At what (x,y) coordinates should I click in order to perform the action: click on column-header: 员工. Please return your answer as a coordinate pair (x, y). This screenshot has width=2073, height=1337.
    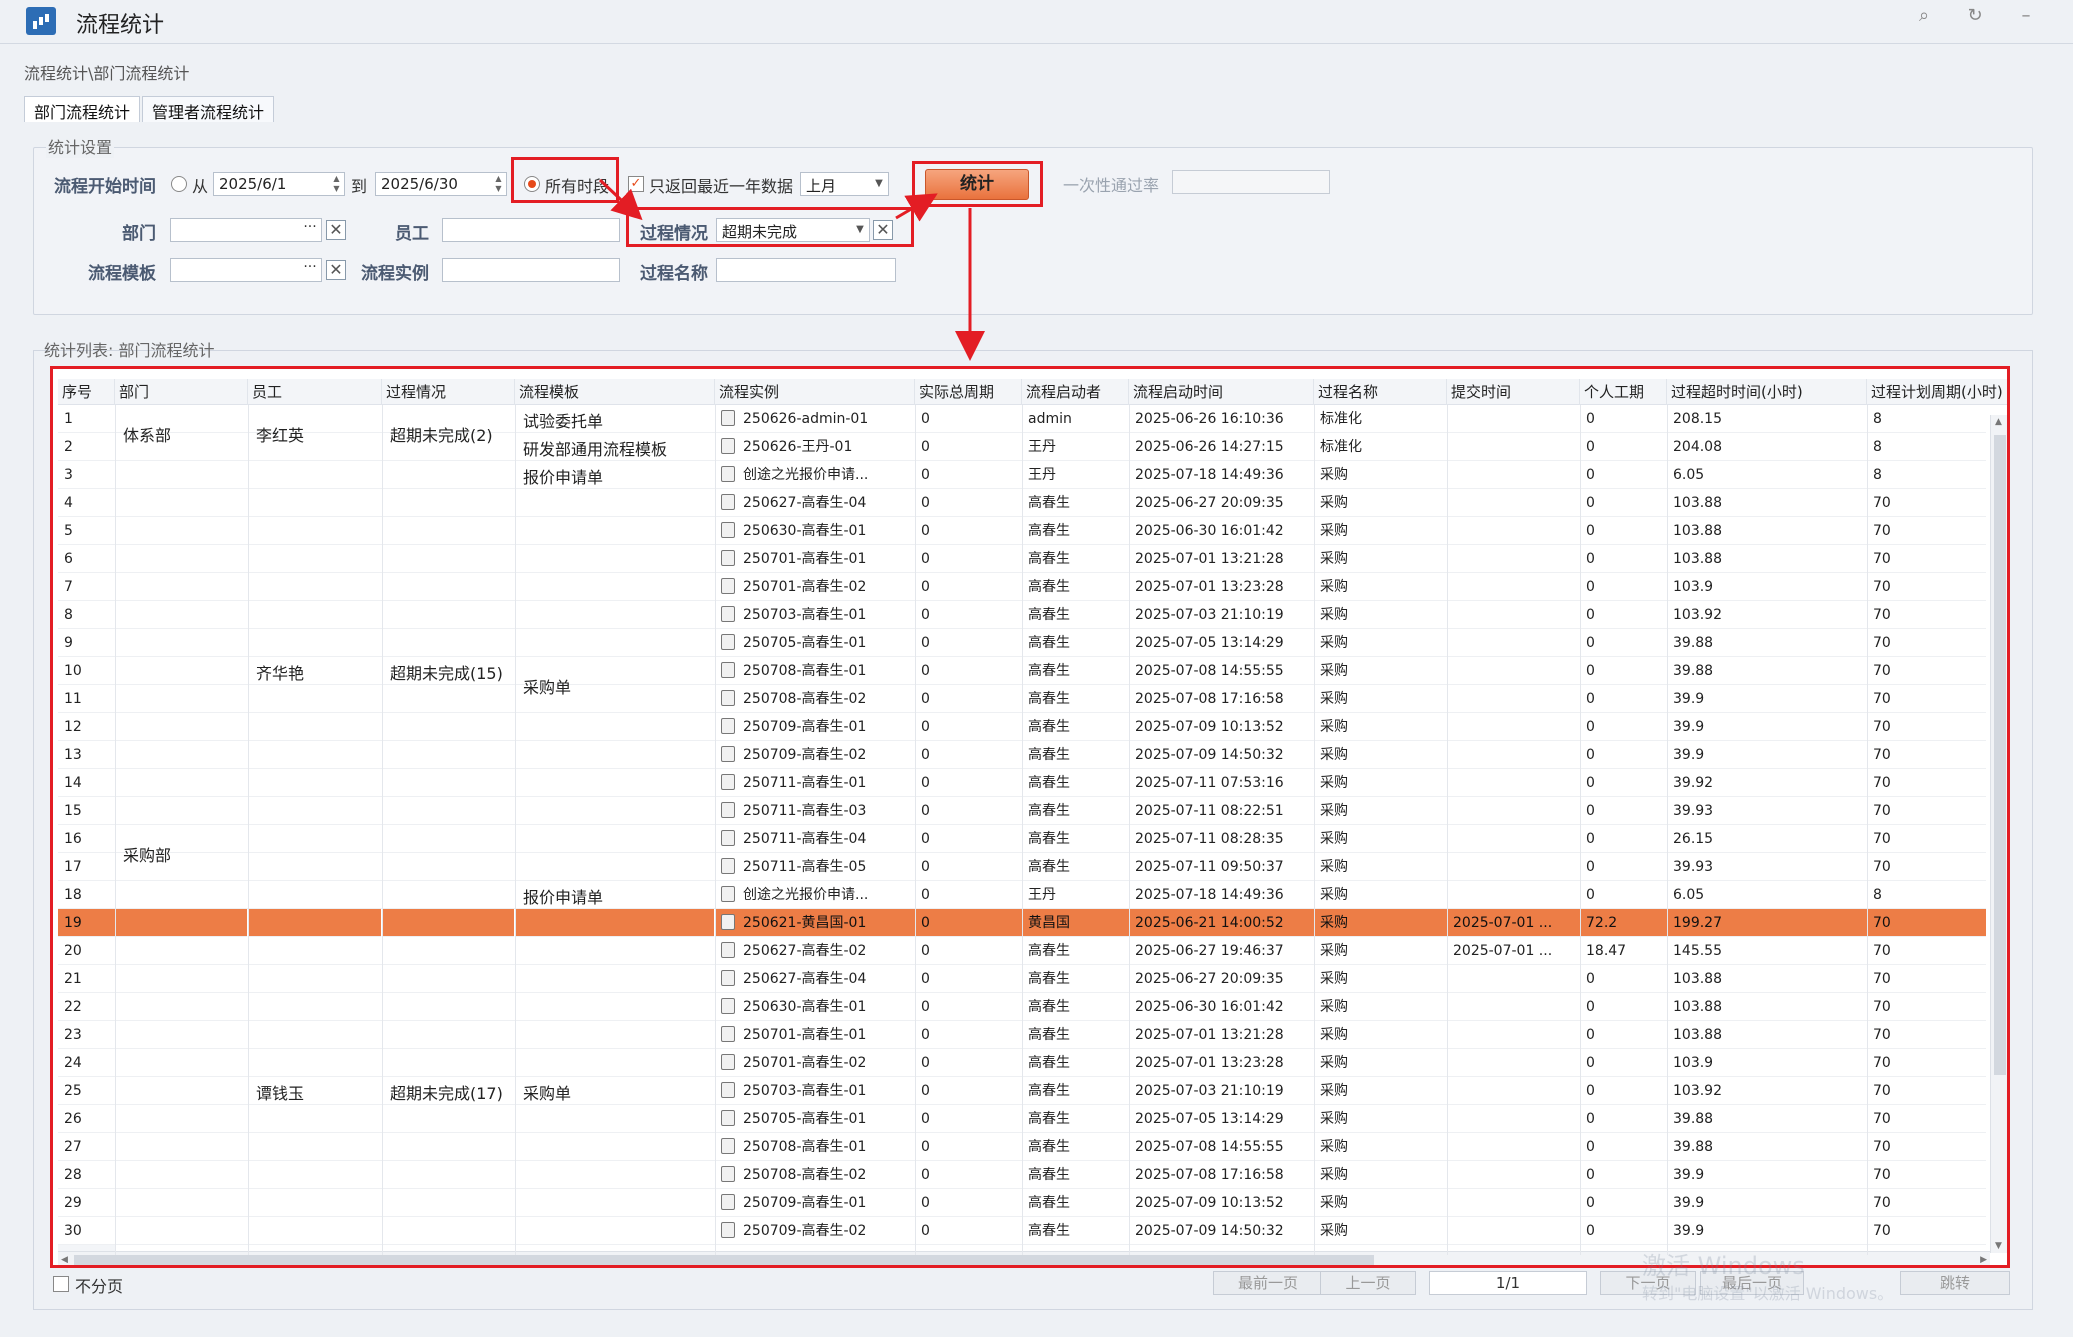
    Looking at the image, I should click on (315, 392).